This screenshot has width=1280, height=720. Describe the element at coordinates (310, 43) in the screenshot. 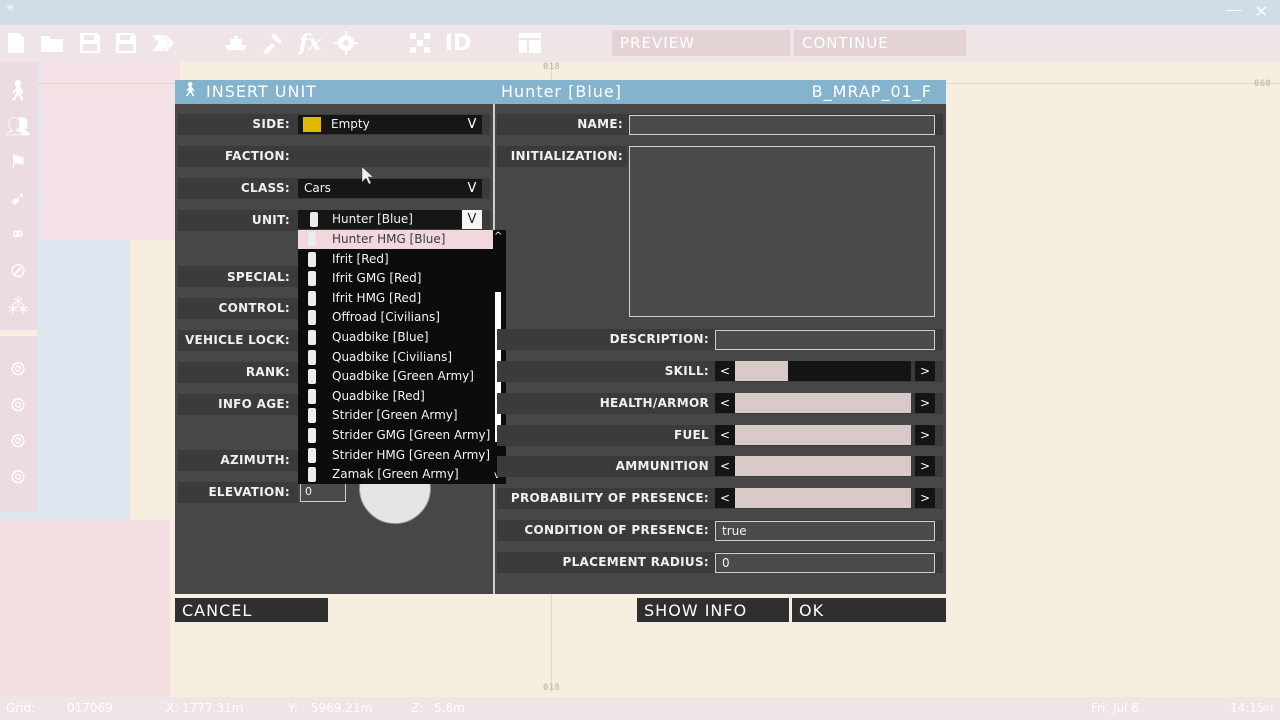

I see `functions-icon: fx` at that location.